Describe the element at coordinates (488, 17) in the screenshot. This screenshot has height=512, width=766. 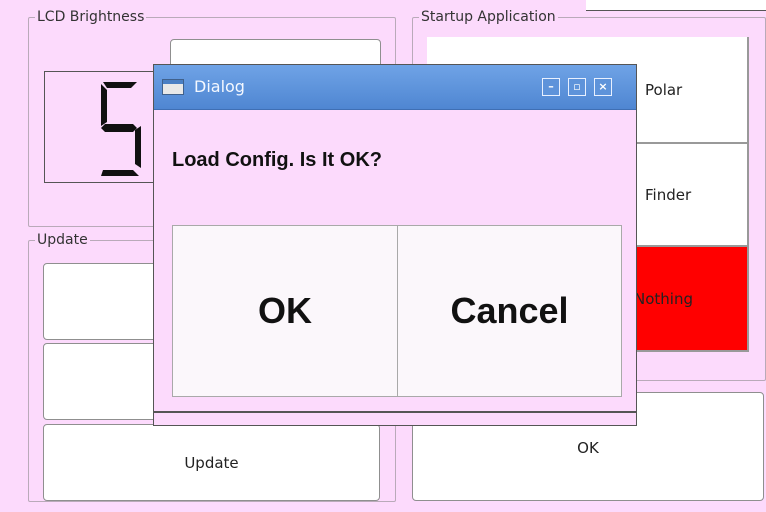
I see `startup-application-legend: Startup Application` at that location.